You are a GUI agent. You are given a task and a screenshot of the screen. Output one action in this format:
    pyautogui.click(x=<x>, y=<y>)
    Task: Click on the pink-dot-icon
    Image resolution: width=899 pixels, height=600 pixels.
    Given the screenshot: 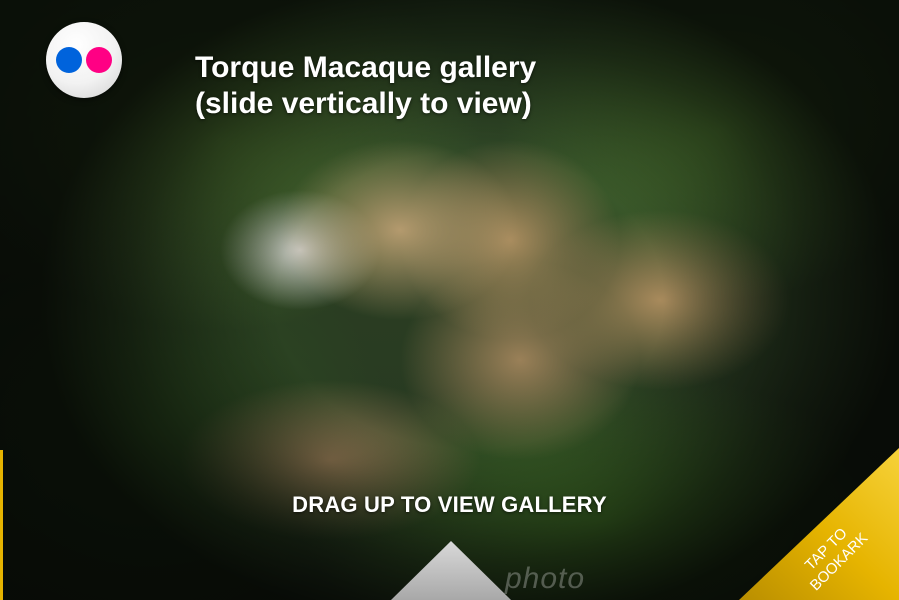 What is the action you would take?
    pyautogui.click(x=99, y=60)
    